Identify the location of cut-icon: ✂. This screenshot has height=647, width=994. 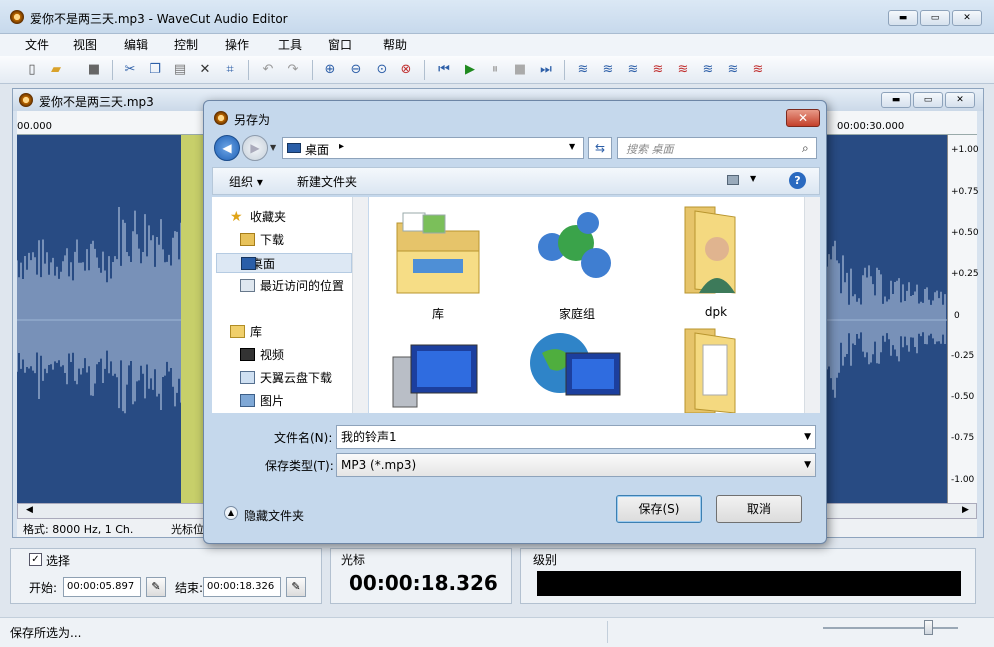
(130, 70).